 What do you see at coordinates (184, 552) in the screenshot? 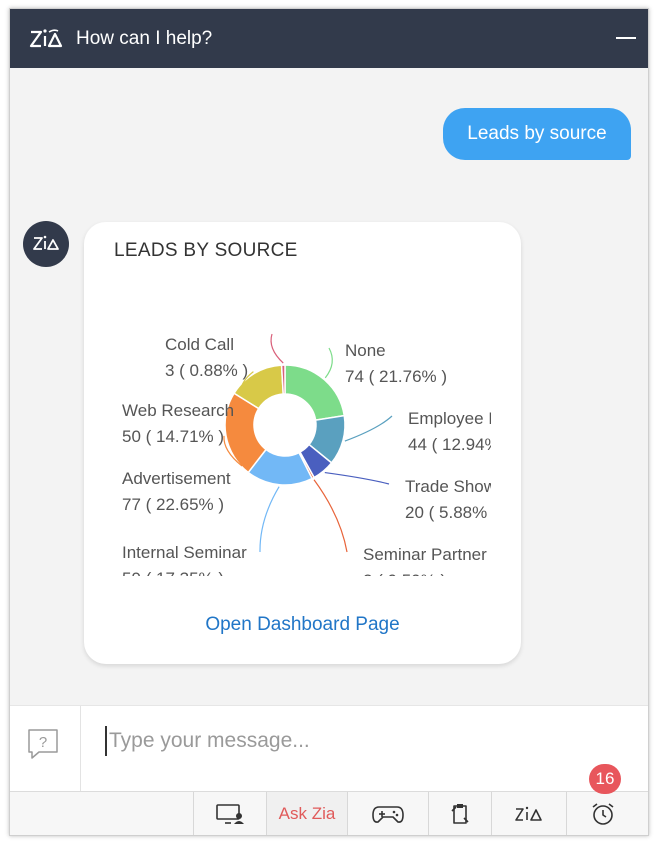
I see `slice-name-label: Internal Seminar` at bounding box center [184, 552].